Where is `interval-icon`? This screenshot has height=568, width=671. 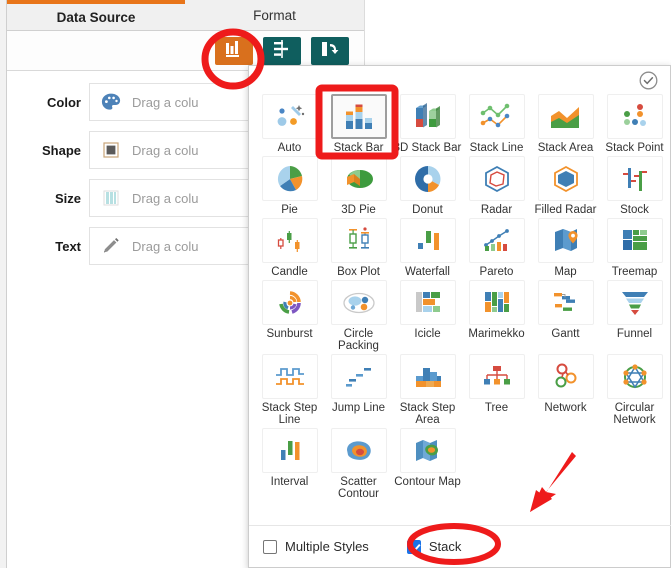 interval-icon is located at coordinates (289, 450).